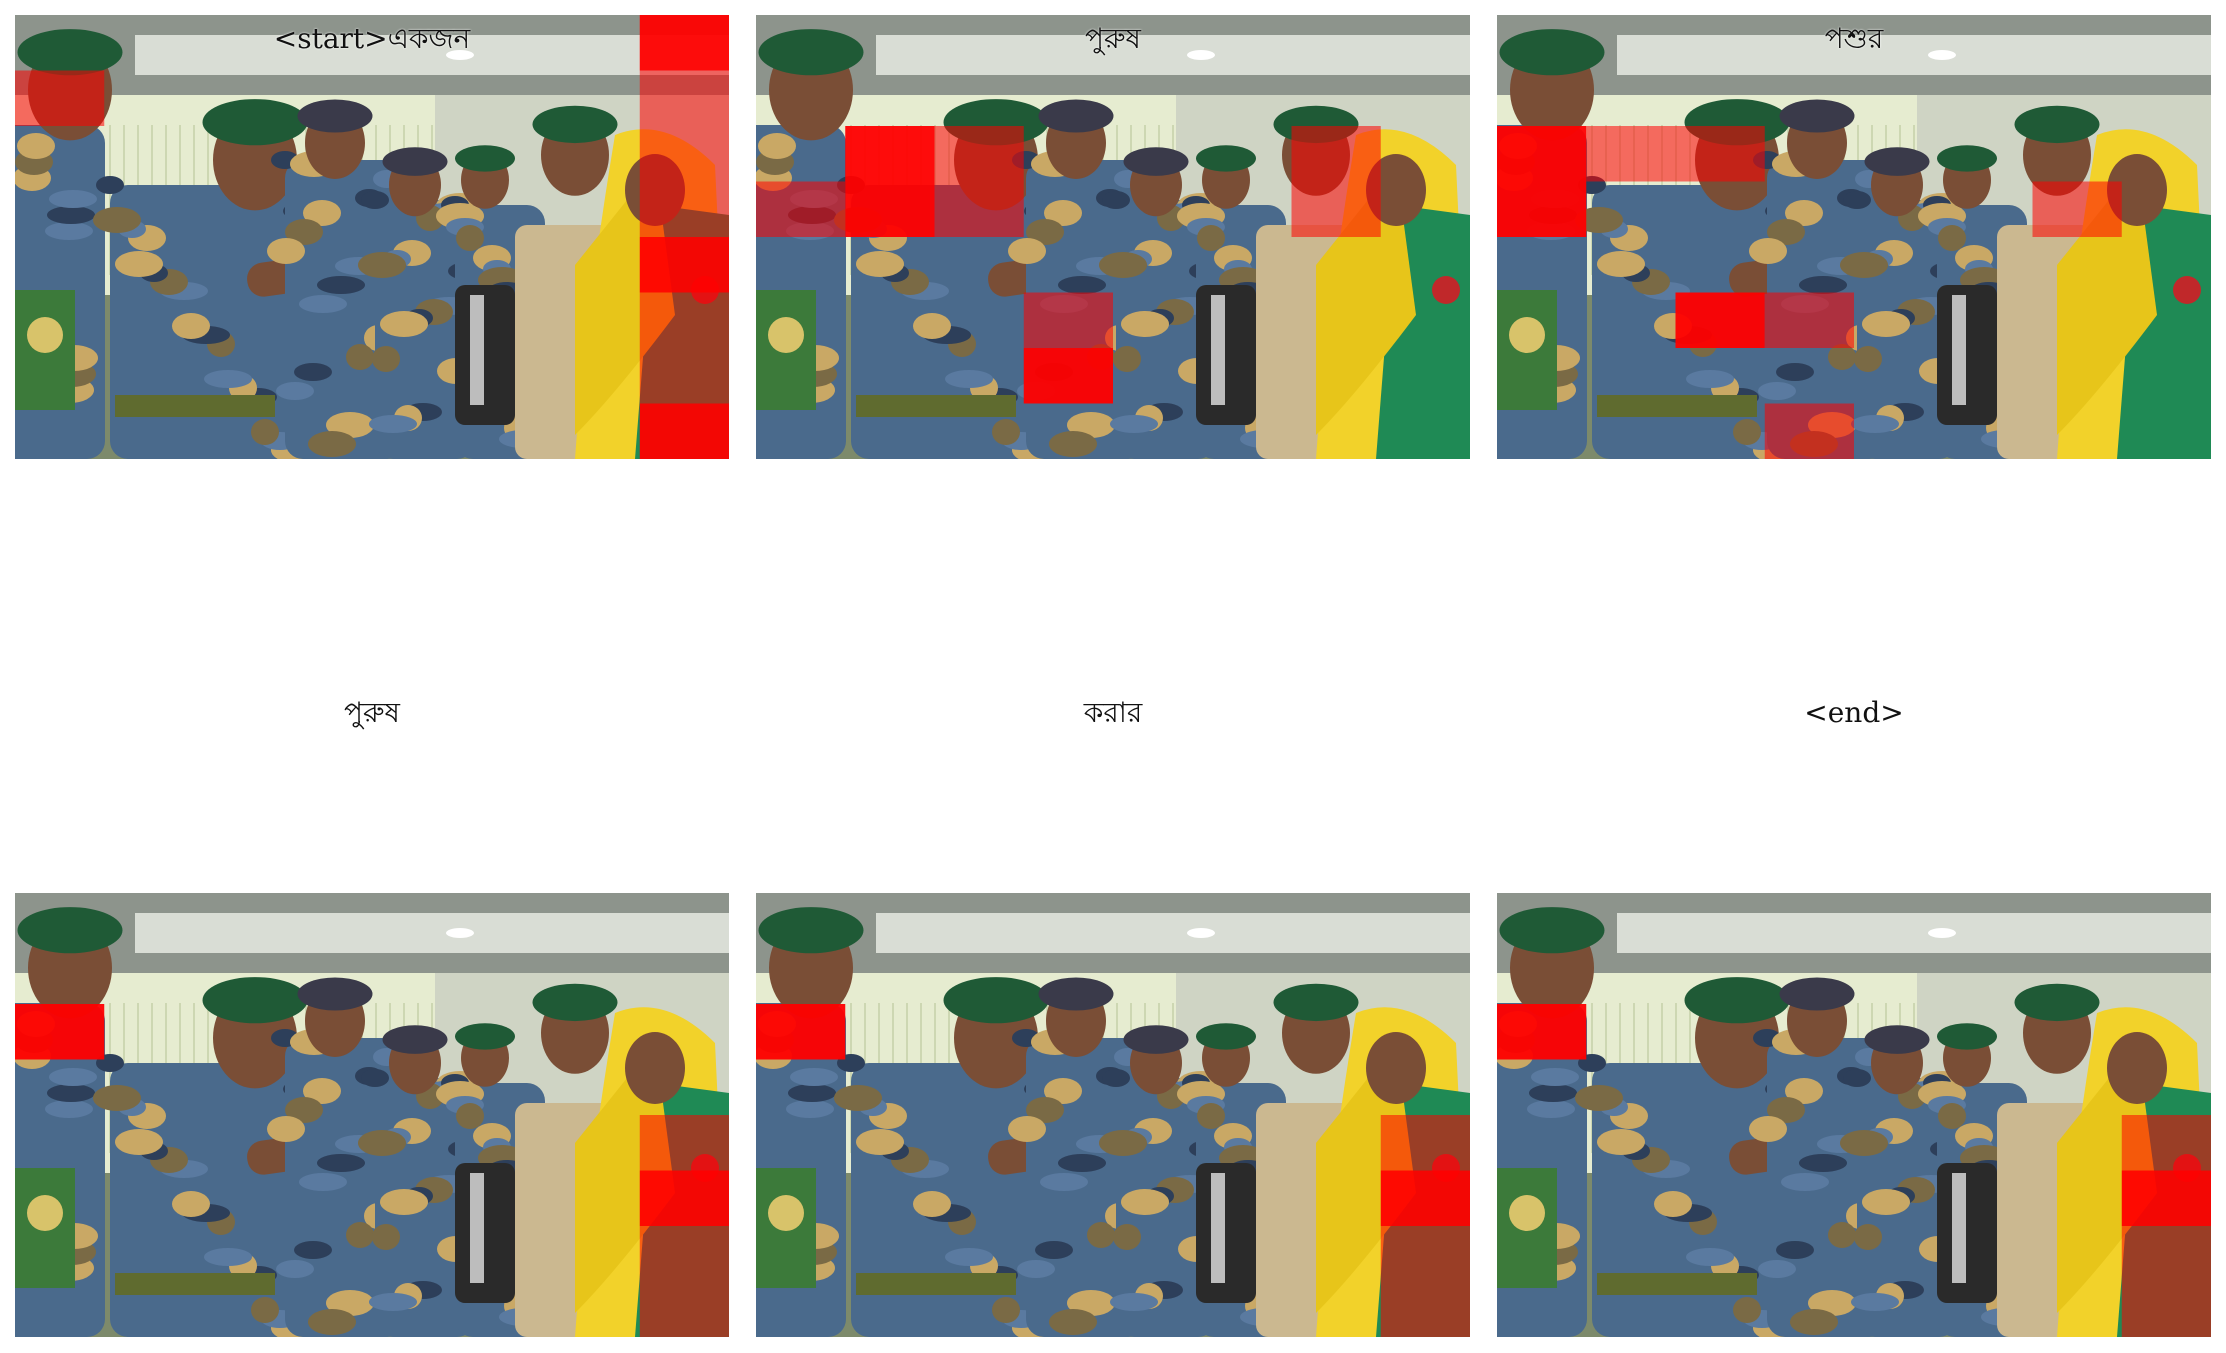 Image resolution: width=2226 pixels, height=1353 pixels. I want to click on token-label: করার, so click(1113, 712).